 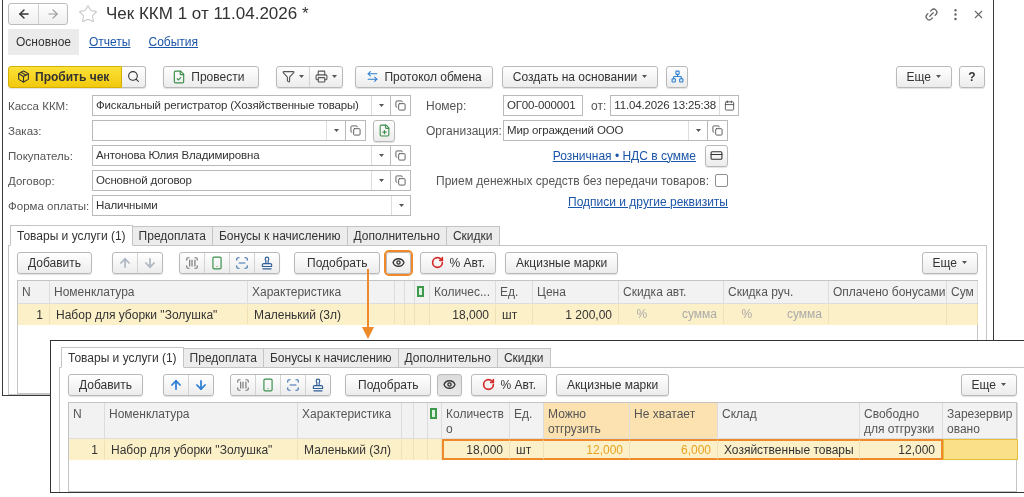 What do you see at coordinates (241, 105) in the screenshot?
I see `select-field: Фискальный регистратор (Хозяйственные товары)` at bounding box center [241, 105].